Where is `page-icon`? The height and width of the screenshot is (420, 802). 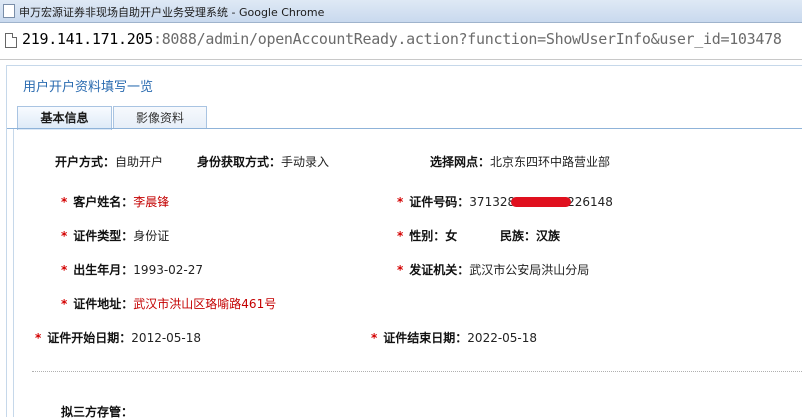
page-icon is located at coordinates (11, 40).